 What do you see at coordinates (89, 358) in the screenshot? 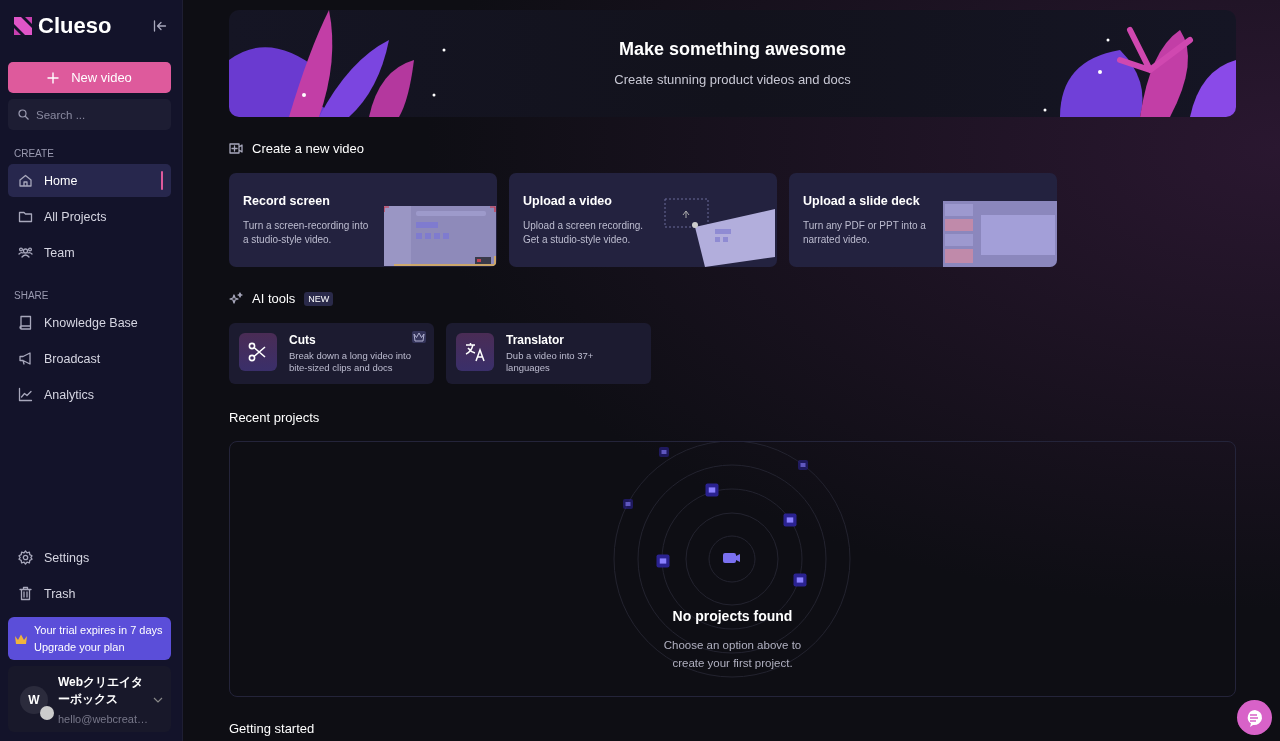
I see `nav-item: Broadcast` at bounding box center [89, 358].